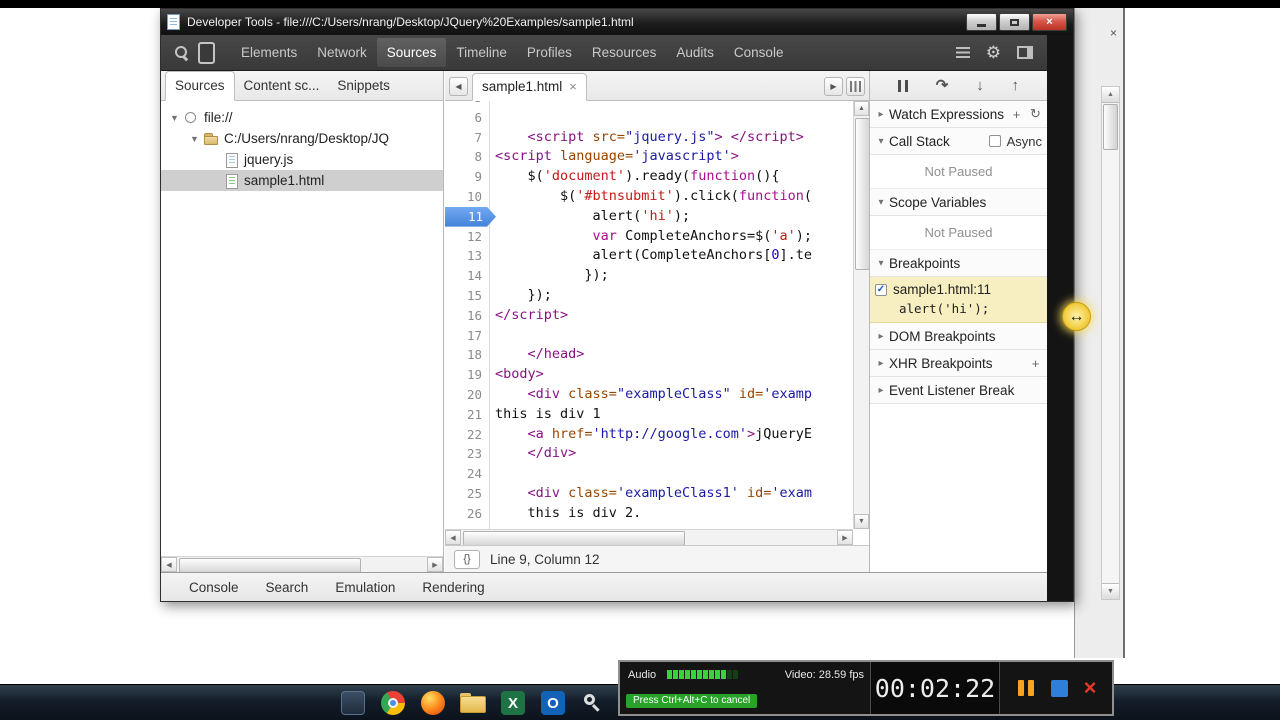  What do you see at coordinates (833, 86) in the screenshot?
I see `show-debugger-icon: ▶` at bounding box center [833, 86].